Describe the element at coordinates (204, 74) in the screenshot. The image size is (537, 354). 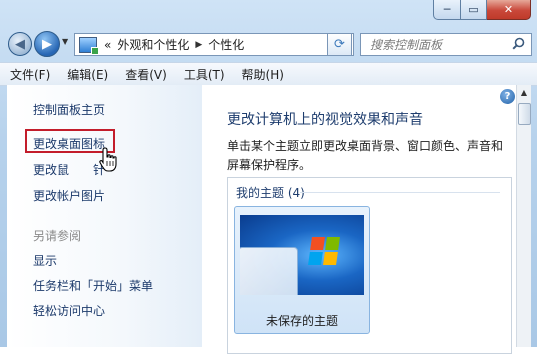
I see `menu-tools: 工具(T)` at that location.